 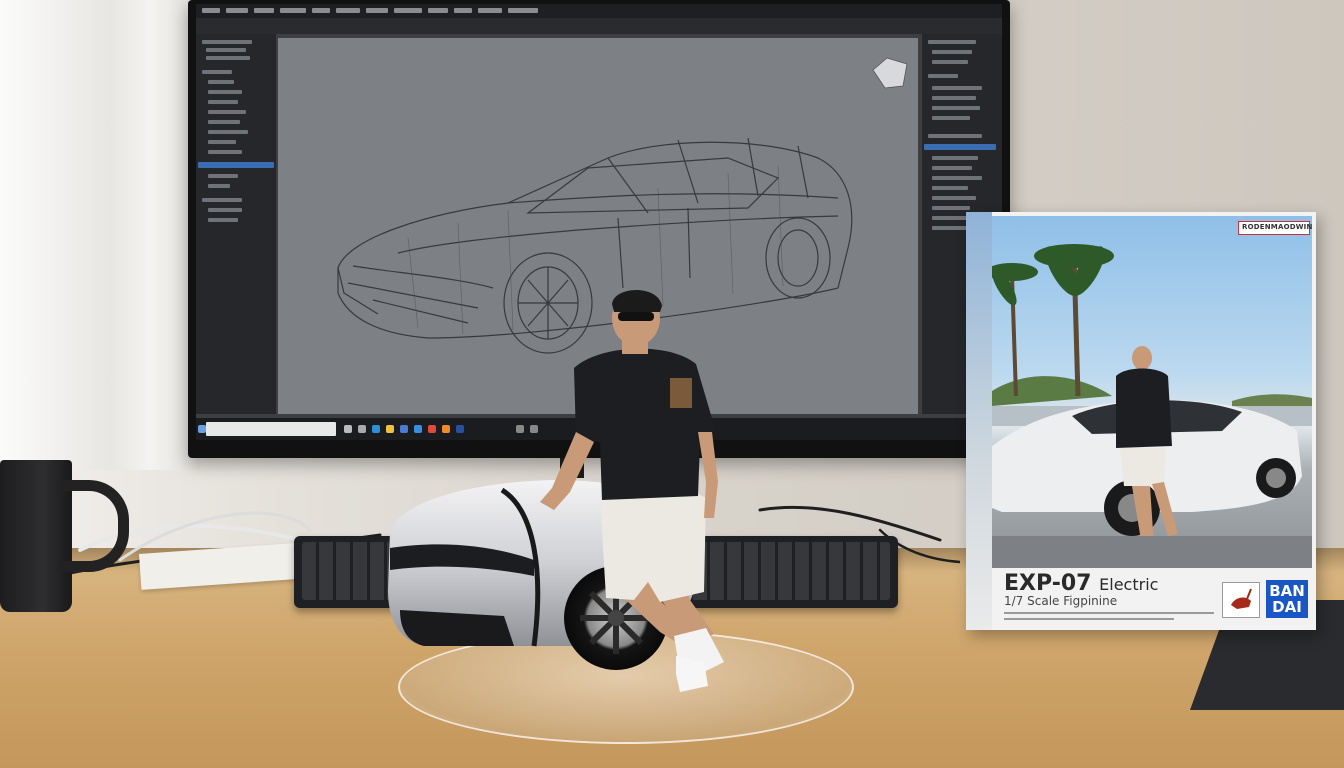 What do you see at coordinates (460, 429) in the screenshot?
I see `photoshop-icon` at bounding box center [460, 429].